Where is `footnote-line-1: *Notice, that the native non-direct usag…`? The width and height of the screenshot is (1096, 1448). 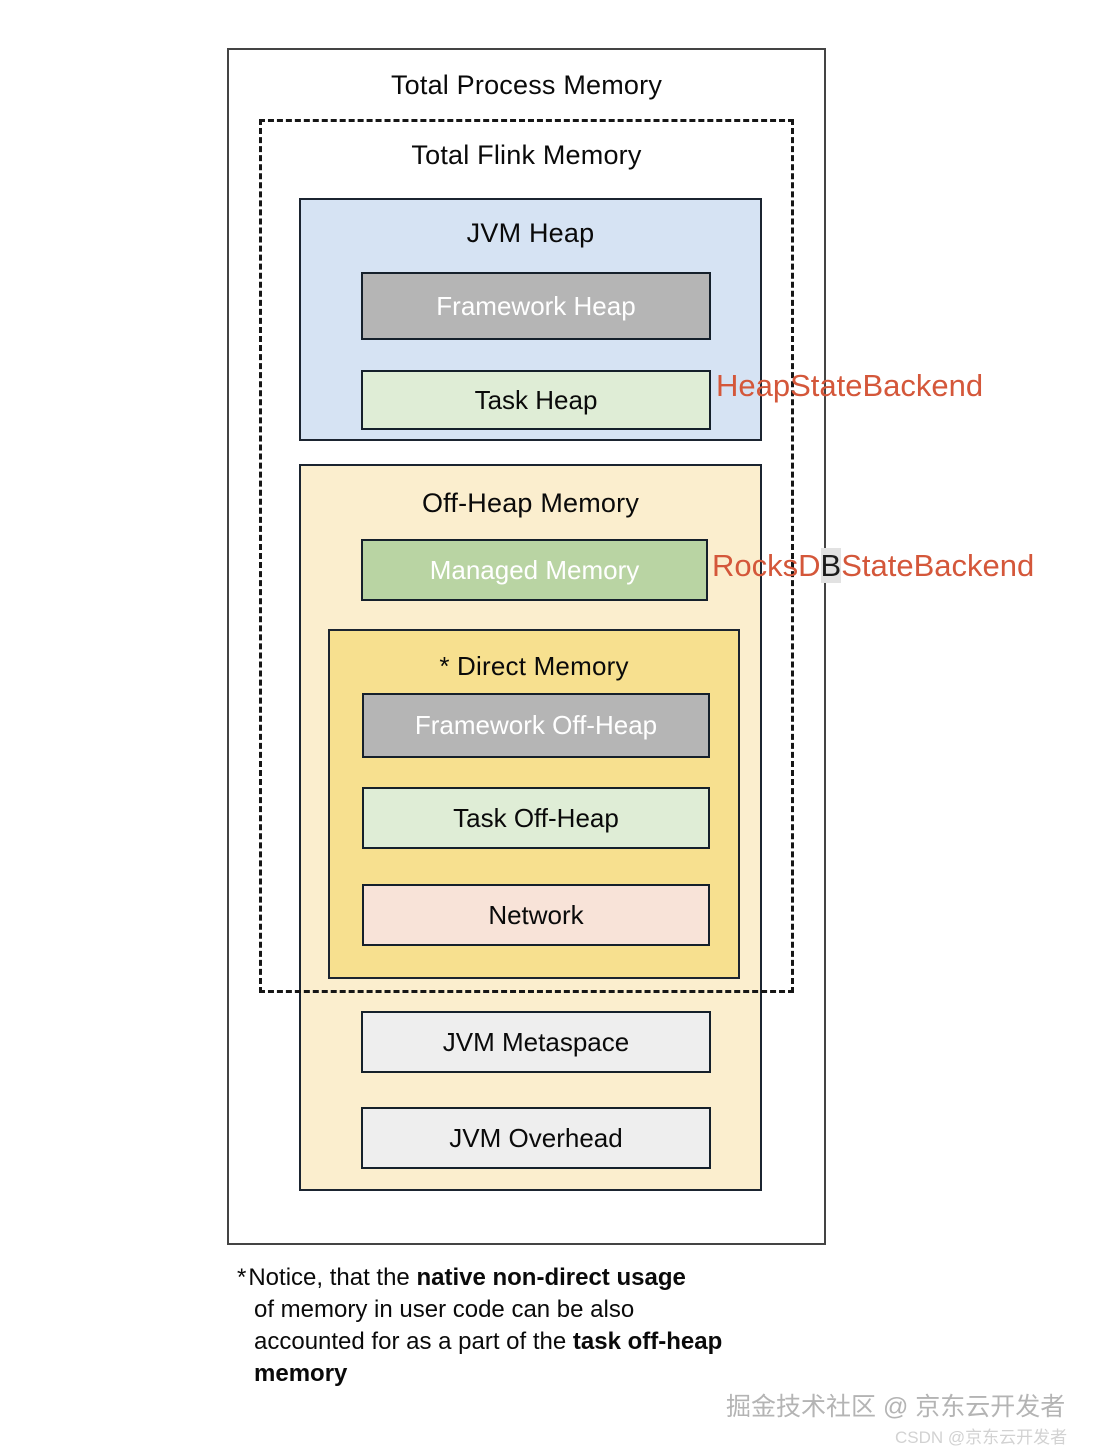 footnote-line-1: *Notice, that the native non-direct usag… is located at coordinates (537, 1278).